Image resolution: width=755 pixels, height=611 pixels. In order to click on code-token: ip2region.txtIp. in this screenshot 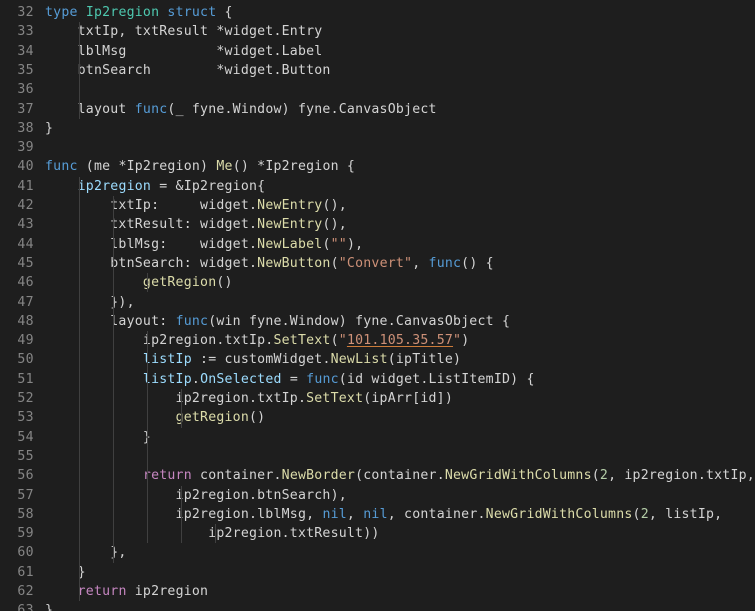, I will do `click(176, 398)`.